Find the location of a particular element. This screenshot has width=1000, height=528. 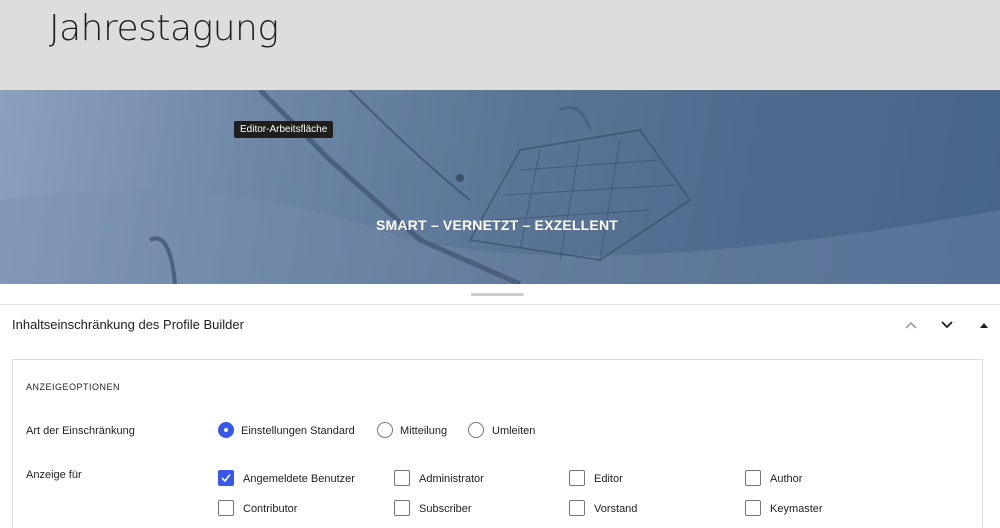

checkbox-administrator-label: Administrator is located at coordinates (451, 479).